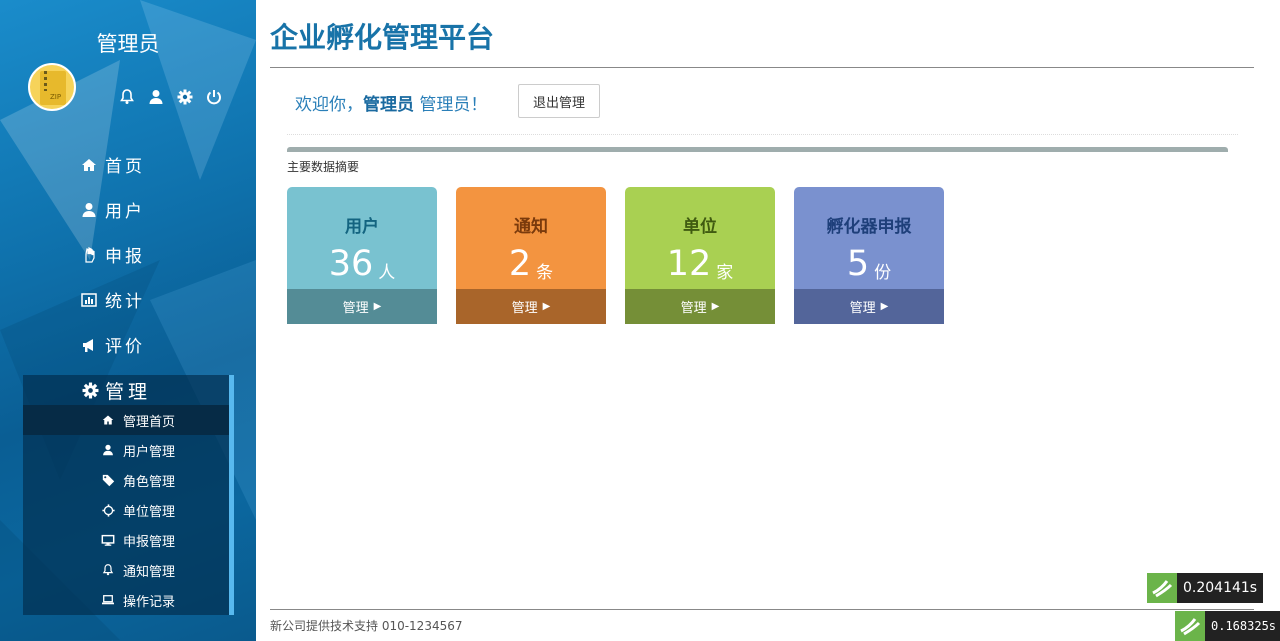 This screenshot has height=641, width=1280. I want to click on stat-card-units: 单位 12 家 管理 ▶, so click(700, 255).